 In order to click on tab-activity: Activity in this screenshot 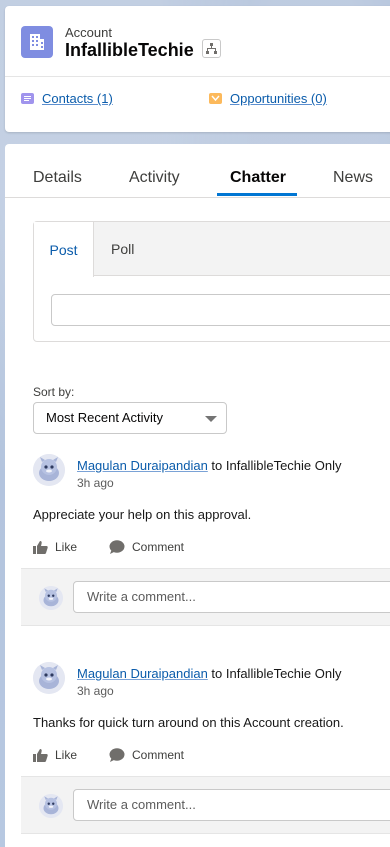, I will do `click(154, 178)`.